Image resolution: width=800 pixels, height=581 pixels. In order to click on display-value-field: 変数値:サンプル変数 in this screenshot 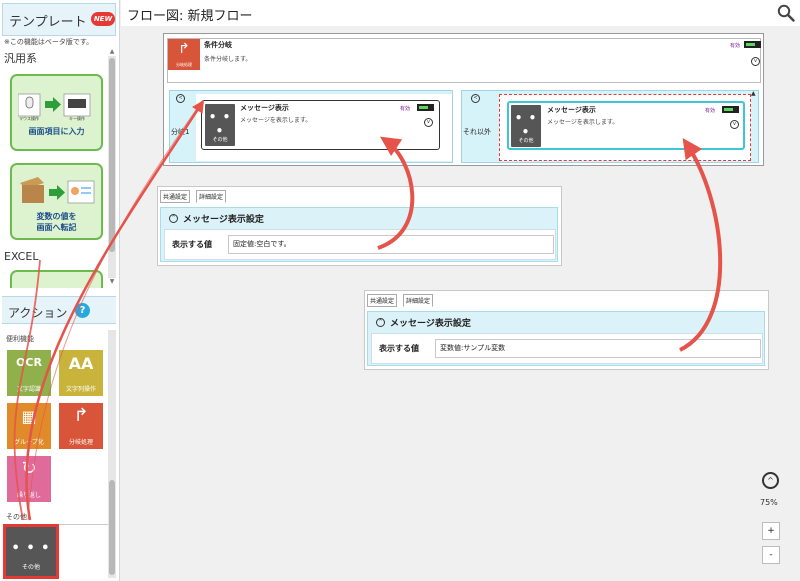, I will do `click(598, 348)`.